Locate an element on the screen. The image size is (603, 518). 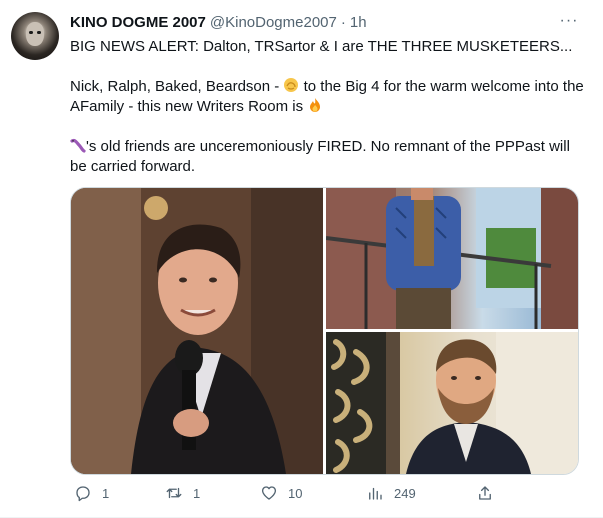
photo-bearded-man-graphic is located at coordinates (452, 403).